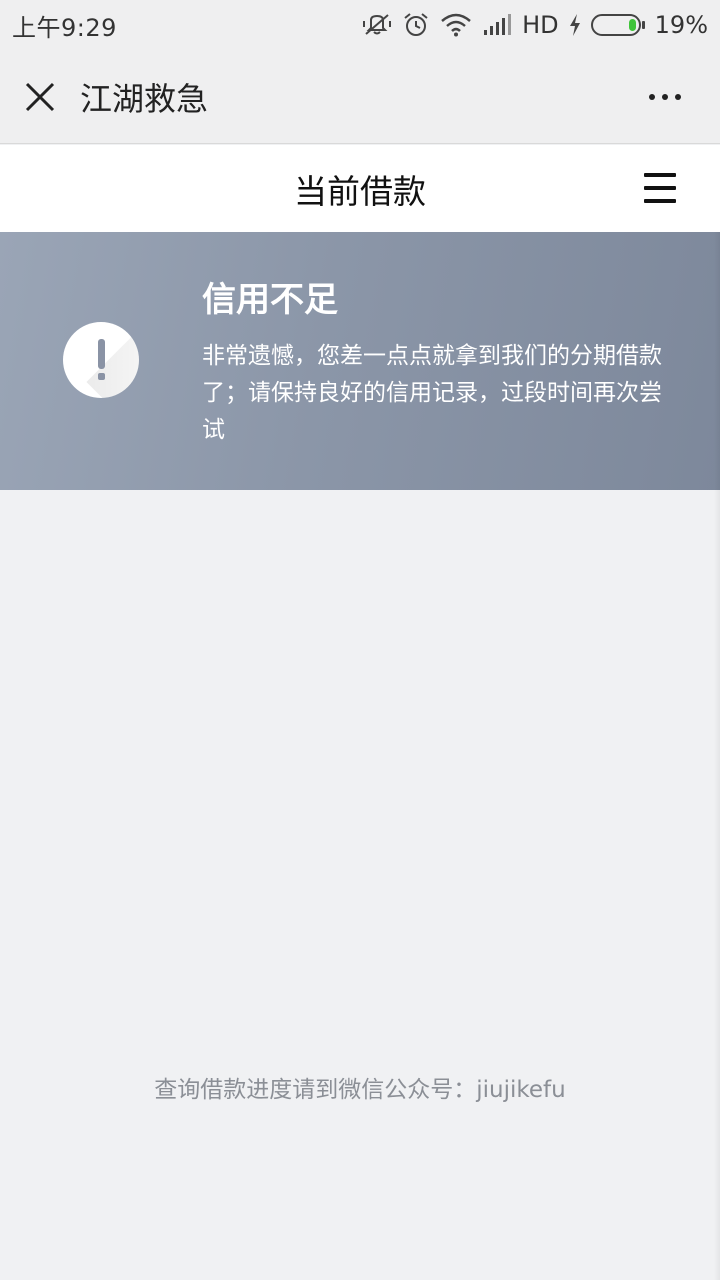  Describe the element at coordinates (101, 360) in the screenshot. I see `exclamation-icon` at that location.